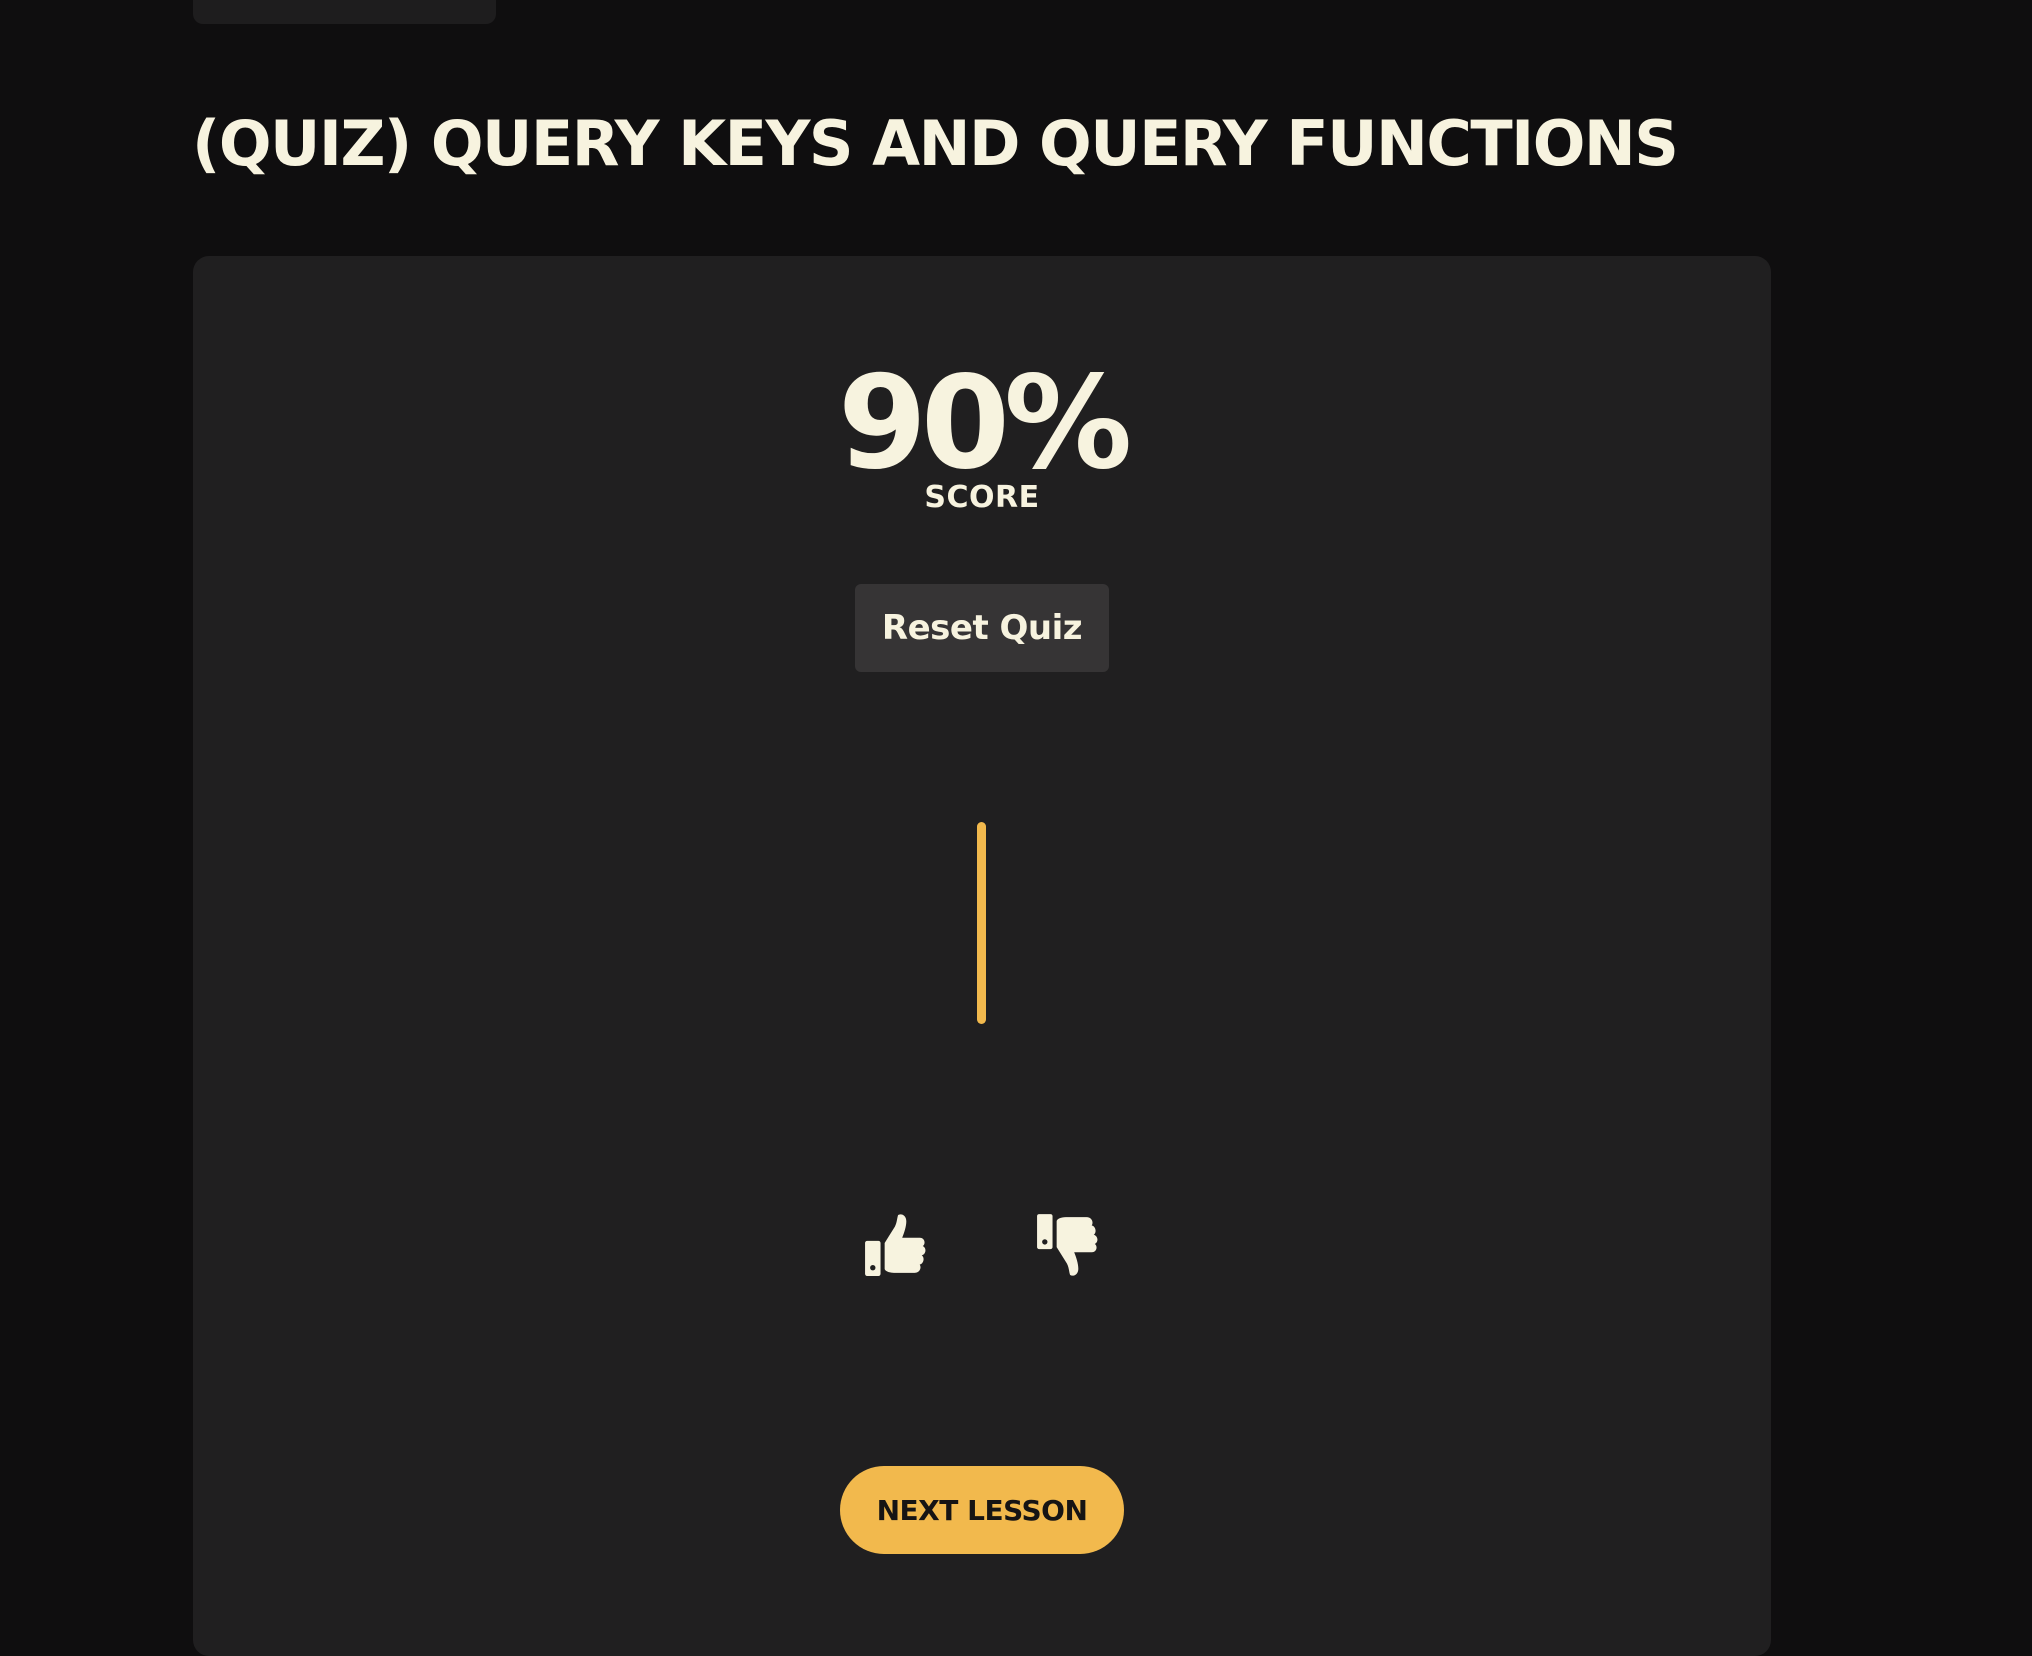  I want to click on page-title: (QUIZ) QUERY KEYS AND QUERY FUNCTIONS, so click(935, 143).